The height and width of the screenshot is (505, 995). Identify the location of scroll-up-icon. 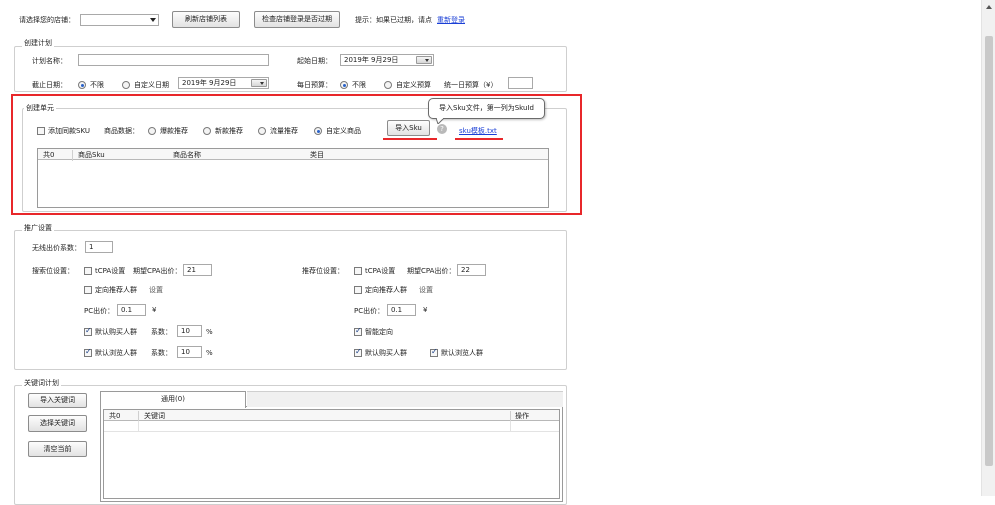
(989, 7).